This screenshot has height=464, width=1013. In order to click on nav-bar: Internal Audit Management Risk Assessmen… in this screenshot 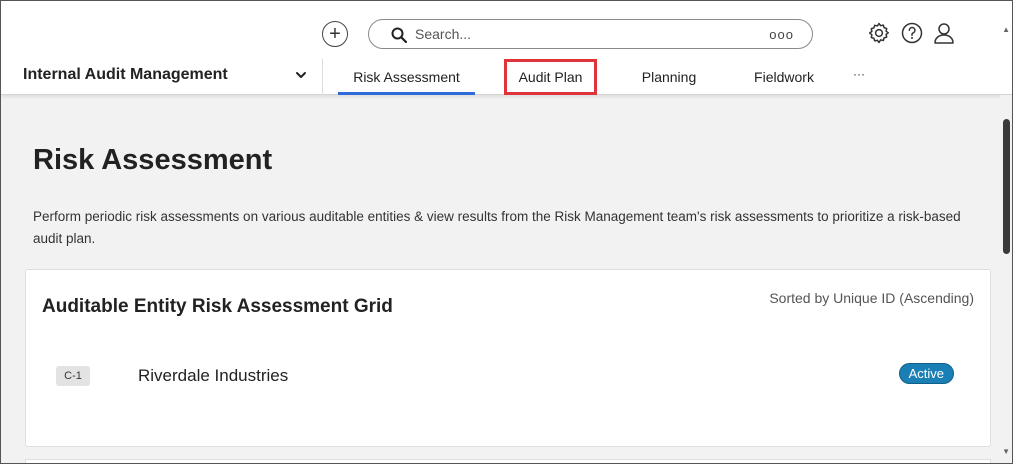, I will do `click(506, 77)`.